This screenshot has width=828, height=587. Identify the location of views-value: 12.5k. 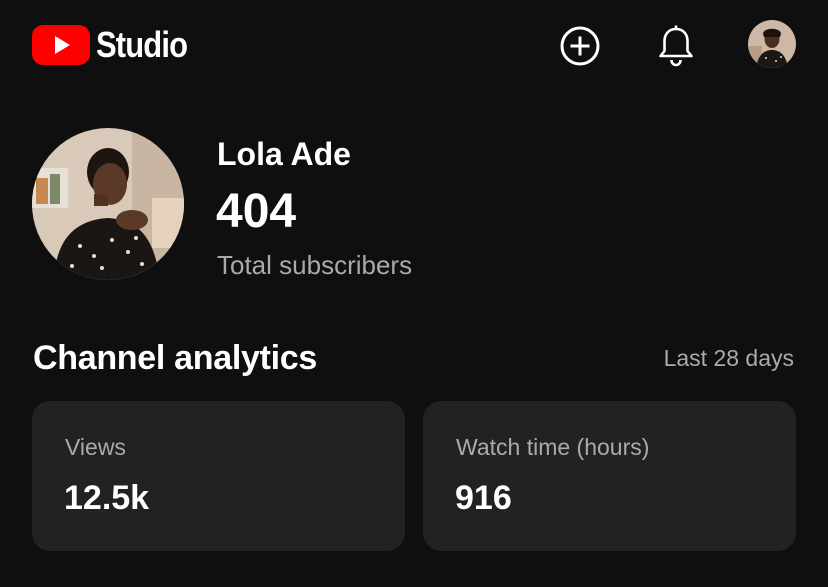
(107, 498).